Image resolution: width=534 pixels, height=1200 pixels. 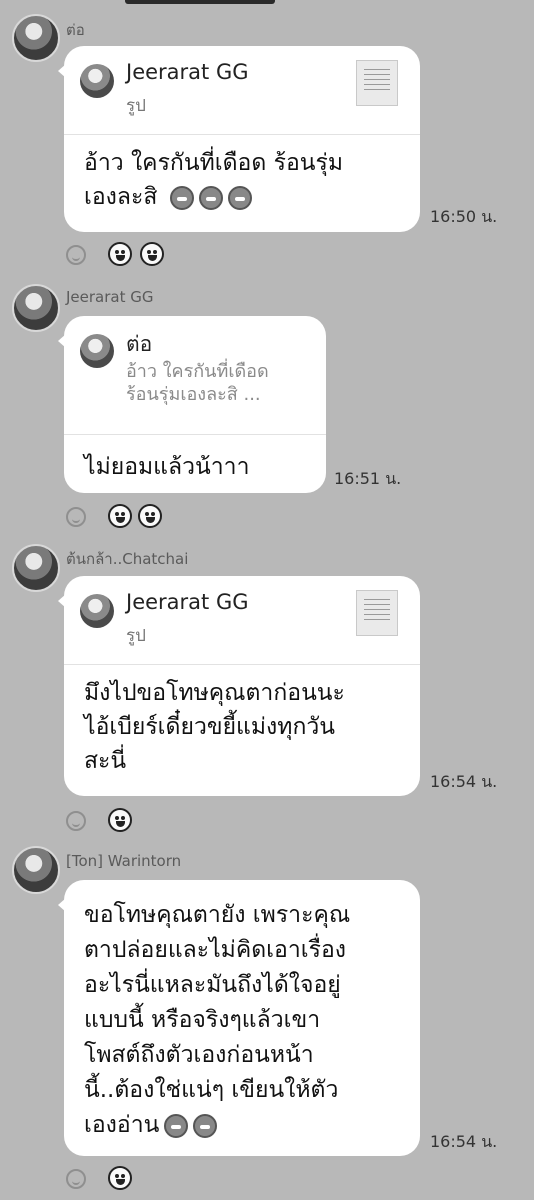 What do you see at coordinates (152, 254) in the screenshot?
I see `laughing-icon` at bounding box center [152, 254].